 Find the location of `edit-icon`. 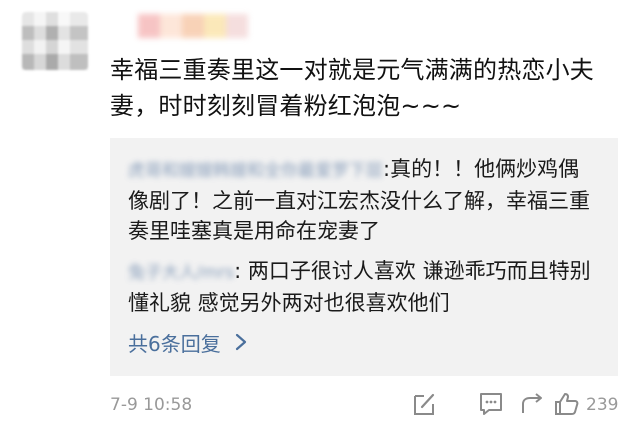

edit-icon is located at coordinates (424, 406).